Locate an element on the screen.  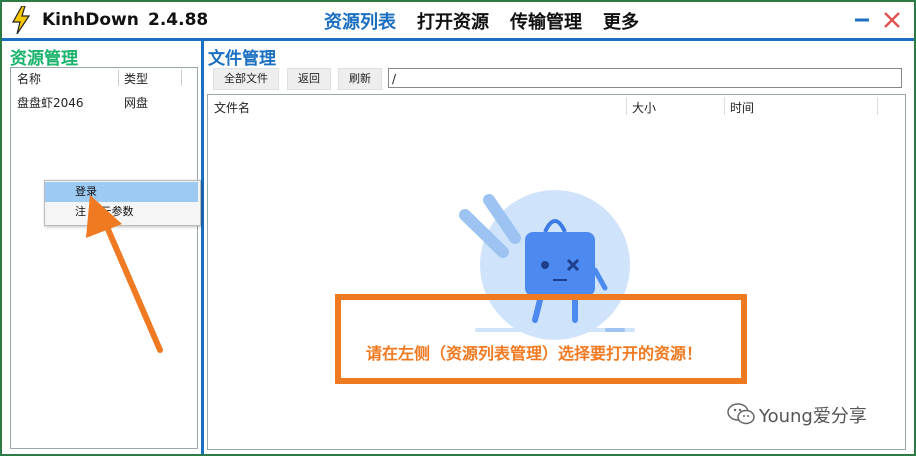
menu-resource-list: 资源列表 is located at coordinates (360, 21).